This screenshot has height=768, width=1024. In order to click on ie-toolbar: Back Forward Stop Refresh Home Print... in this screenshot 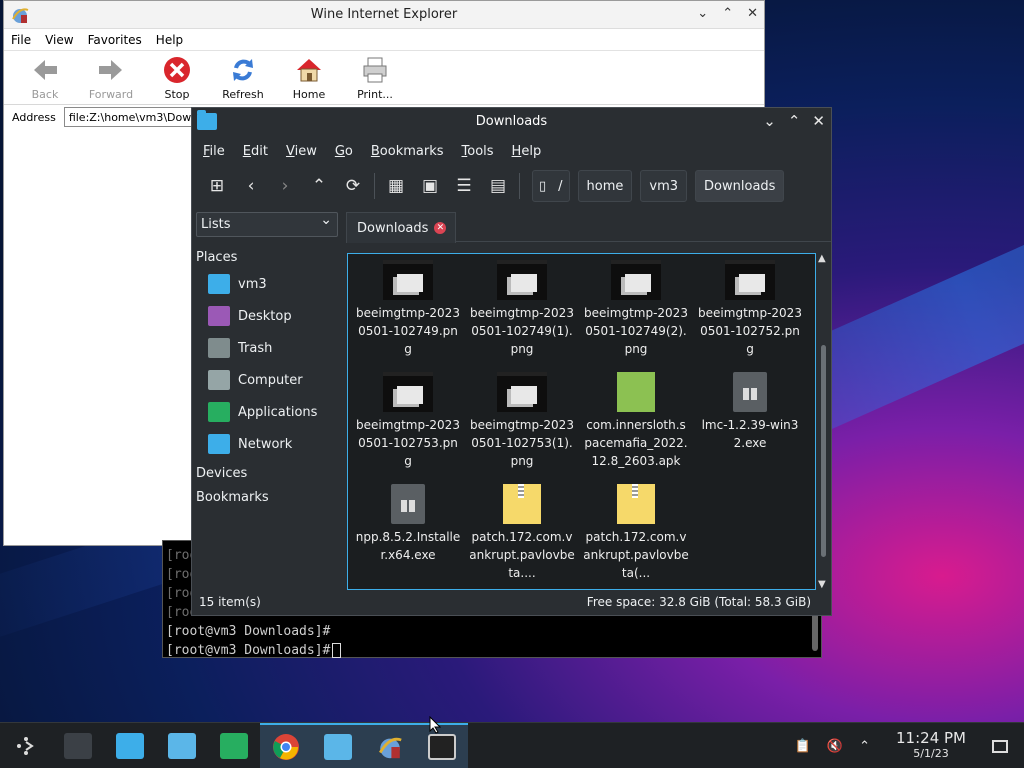, I will do `click(384, 78)`.